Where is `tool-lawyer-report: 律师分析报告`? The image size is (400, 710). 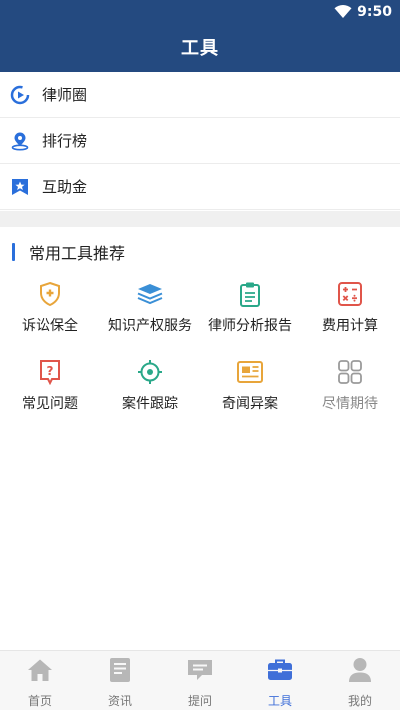
tool-lawyer-report: 律师分析报告 is located at coordinates (250, 308).